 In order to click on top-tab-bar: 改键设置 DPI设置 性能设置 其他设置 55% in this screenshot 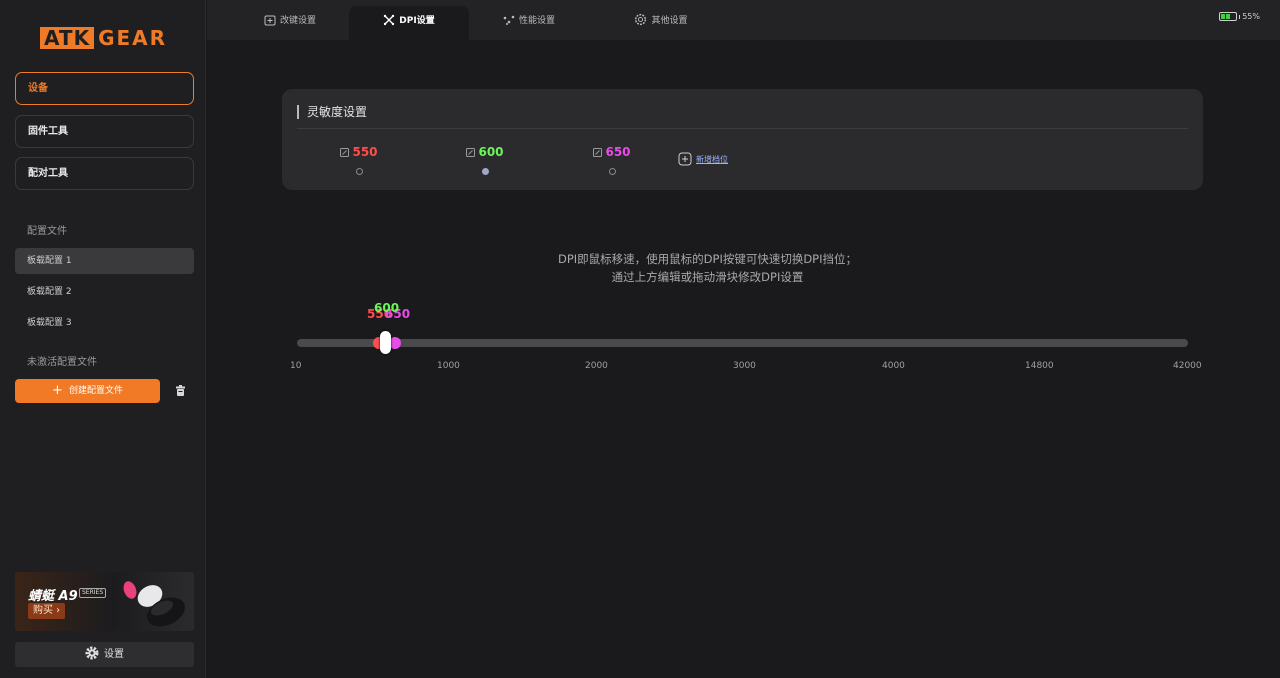, I will do `click(743, 20)`.